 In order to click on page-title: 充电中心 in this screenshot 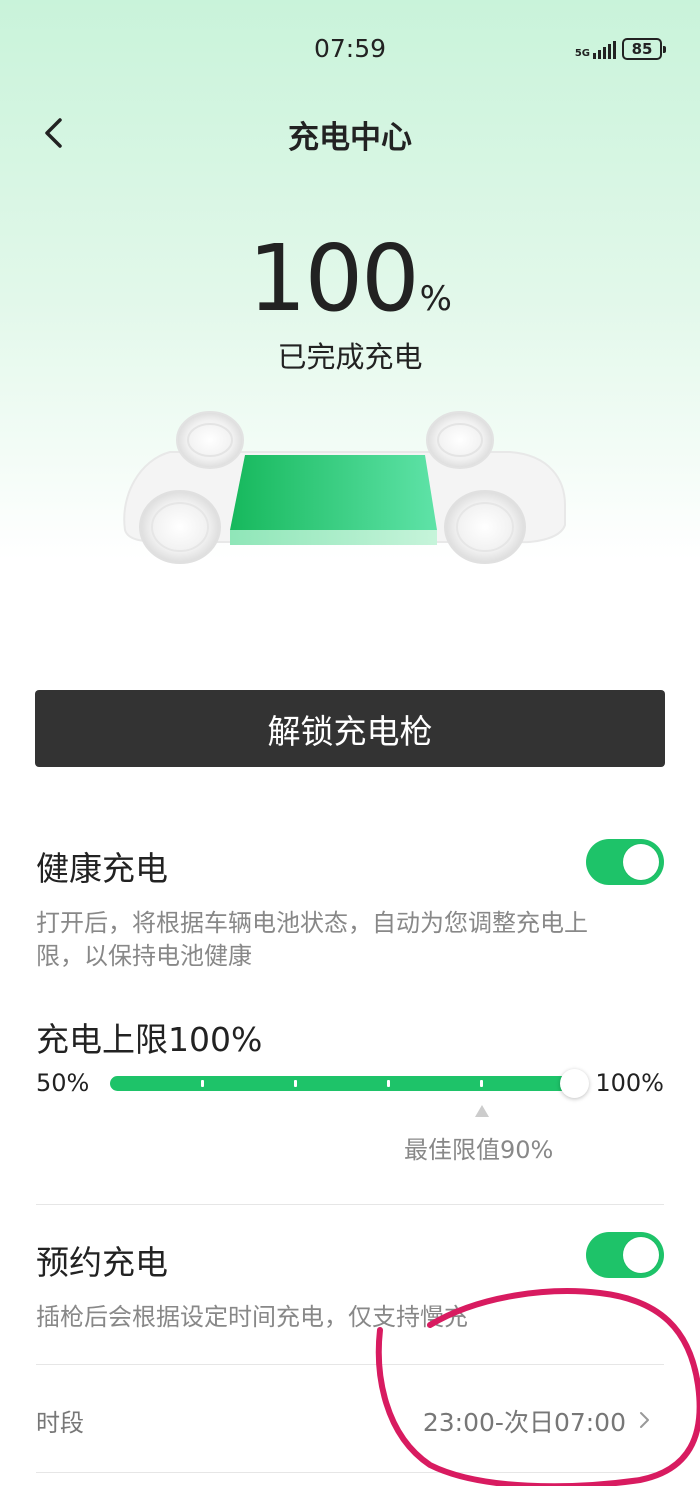, I will do `click(350, 138)`.